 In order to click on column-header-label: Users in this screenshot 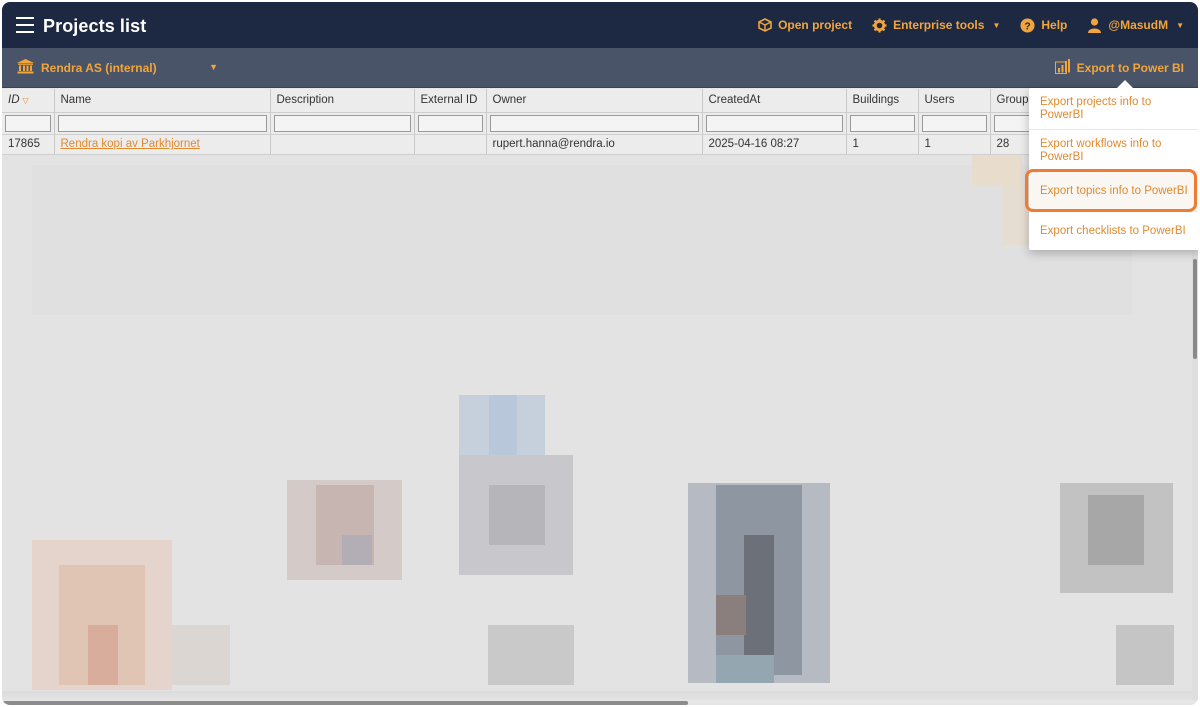, I will do `click(939, 100)`.